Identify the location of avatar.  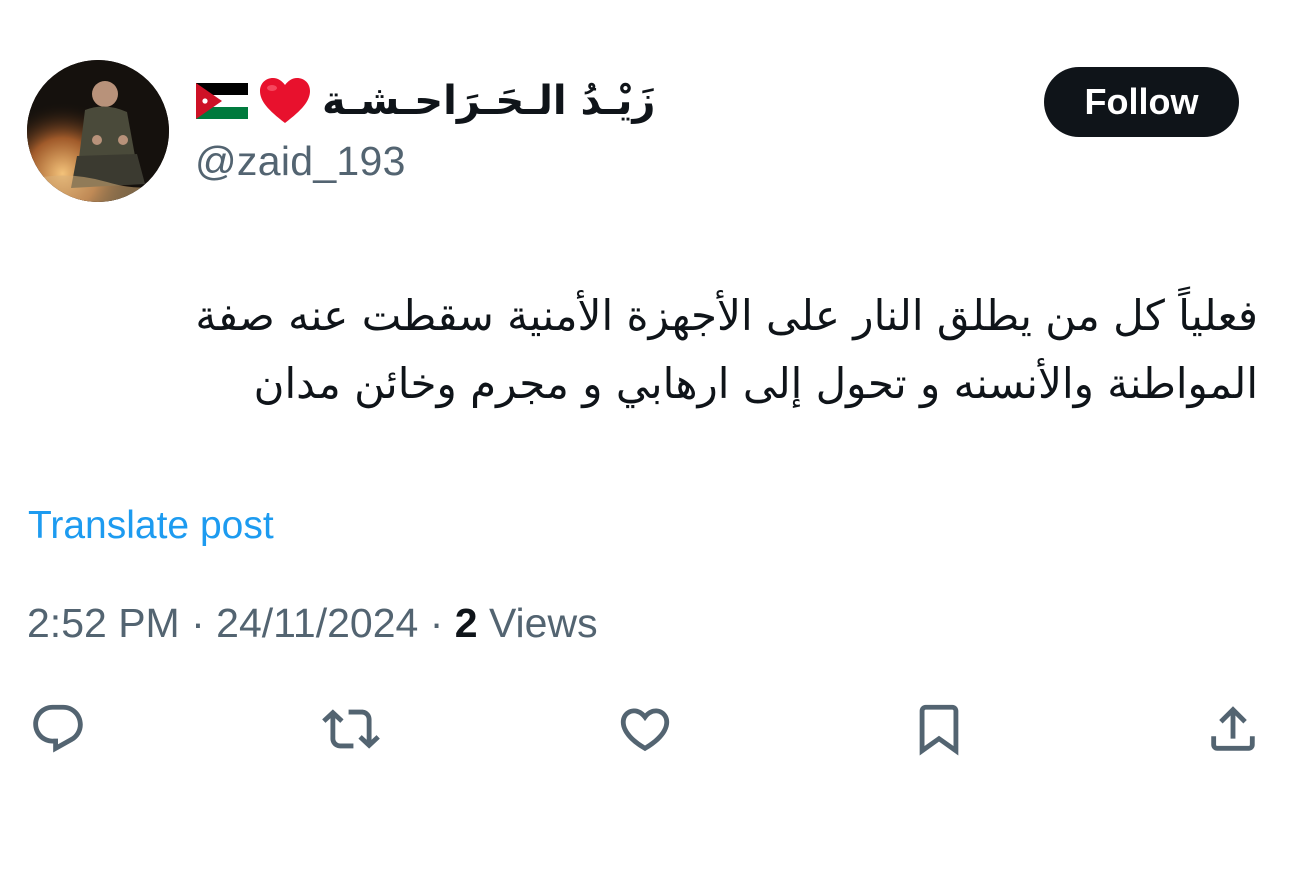
(98, 131).